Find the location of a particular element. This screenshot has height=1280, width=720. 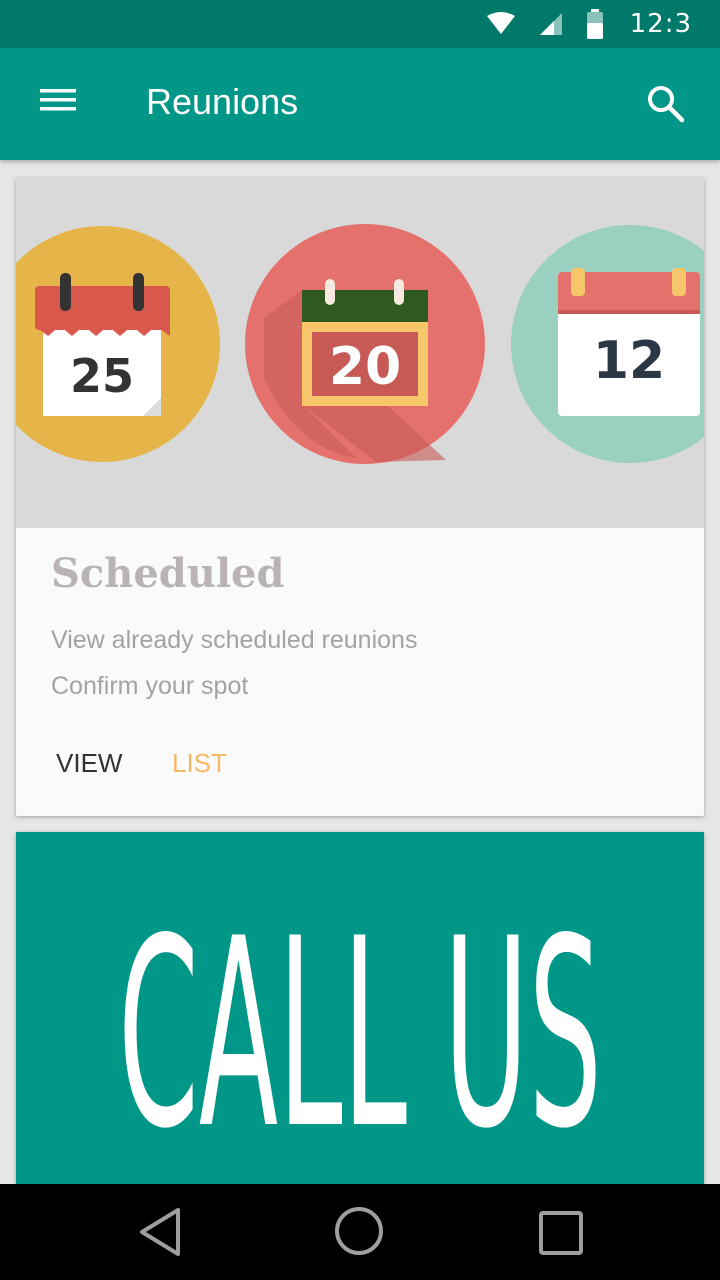

page-title: Reunions is located at coordinates (222, 101).